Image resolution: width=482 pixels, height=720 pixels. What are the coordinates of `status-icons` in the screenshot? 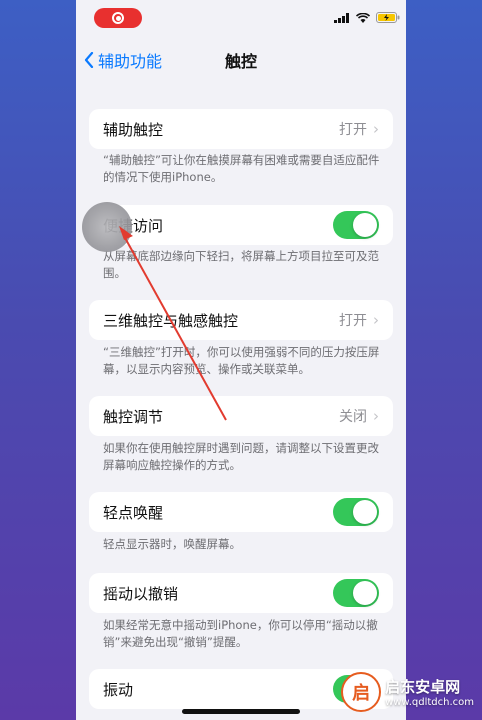 It's located at (367, 17).